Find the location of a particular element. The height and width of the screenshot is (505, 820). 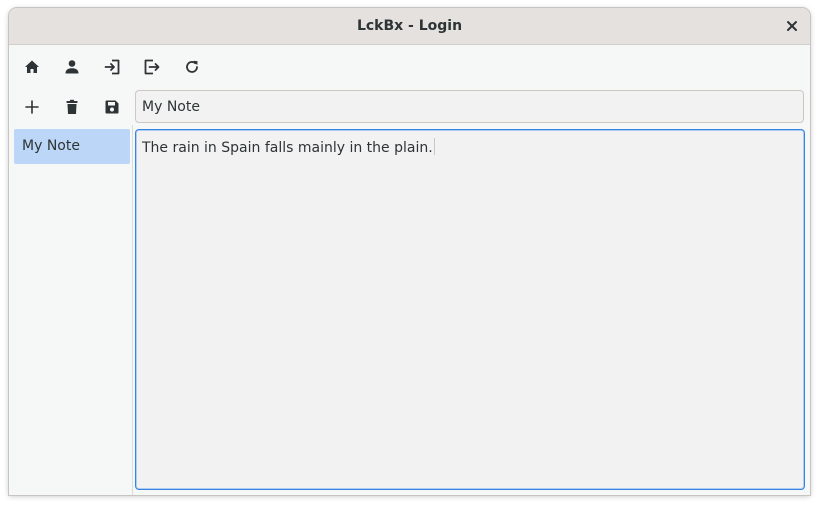

title-bar: LckBx - Login is located at coordinates (409, 26).